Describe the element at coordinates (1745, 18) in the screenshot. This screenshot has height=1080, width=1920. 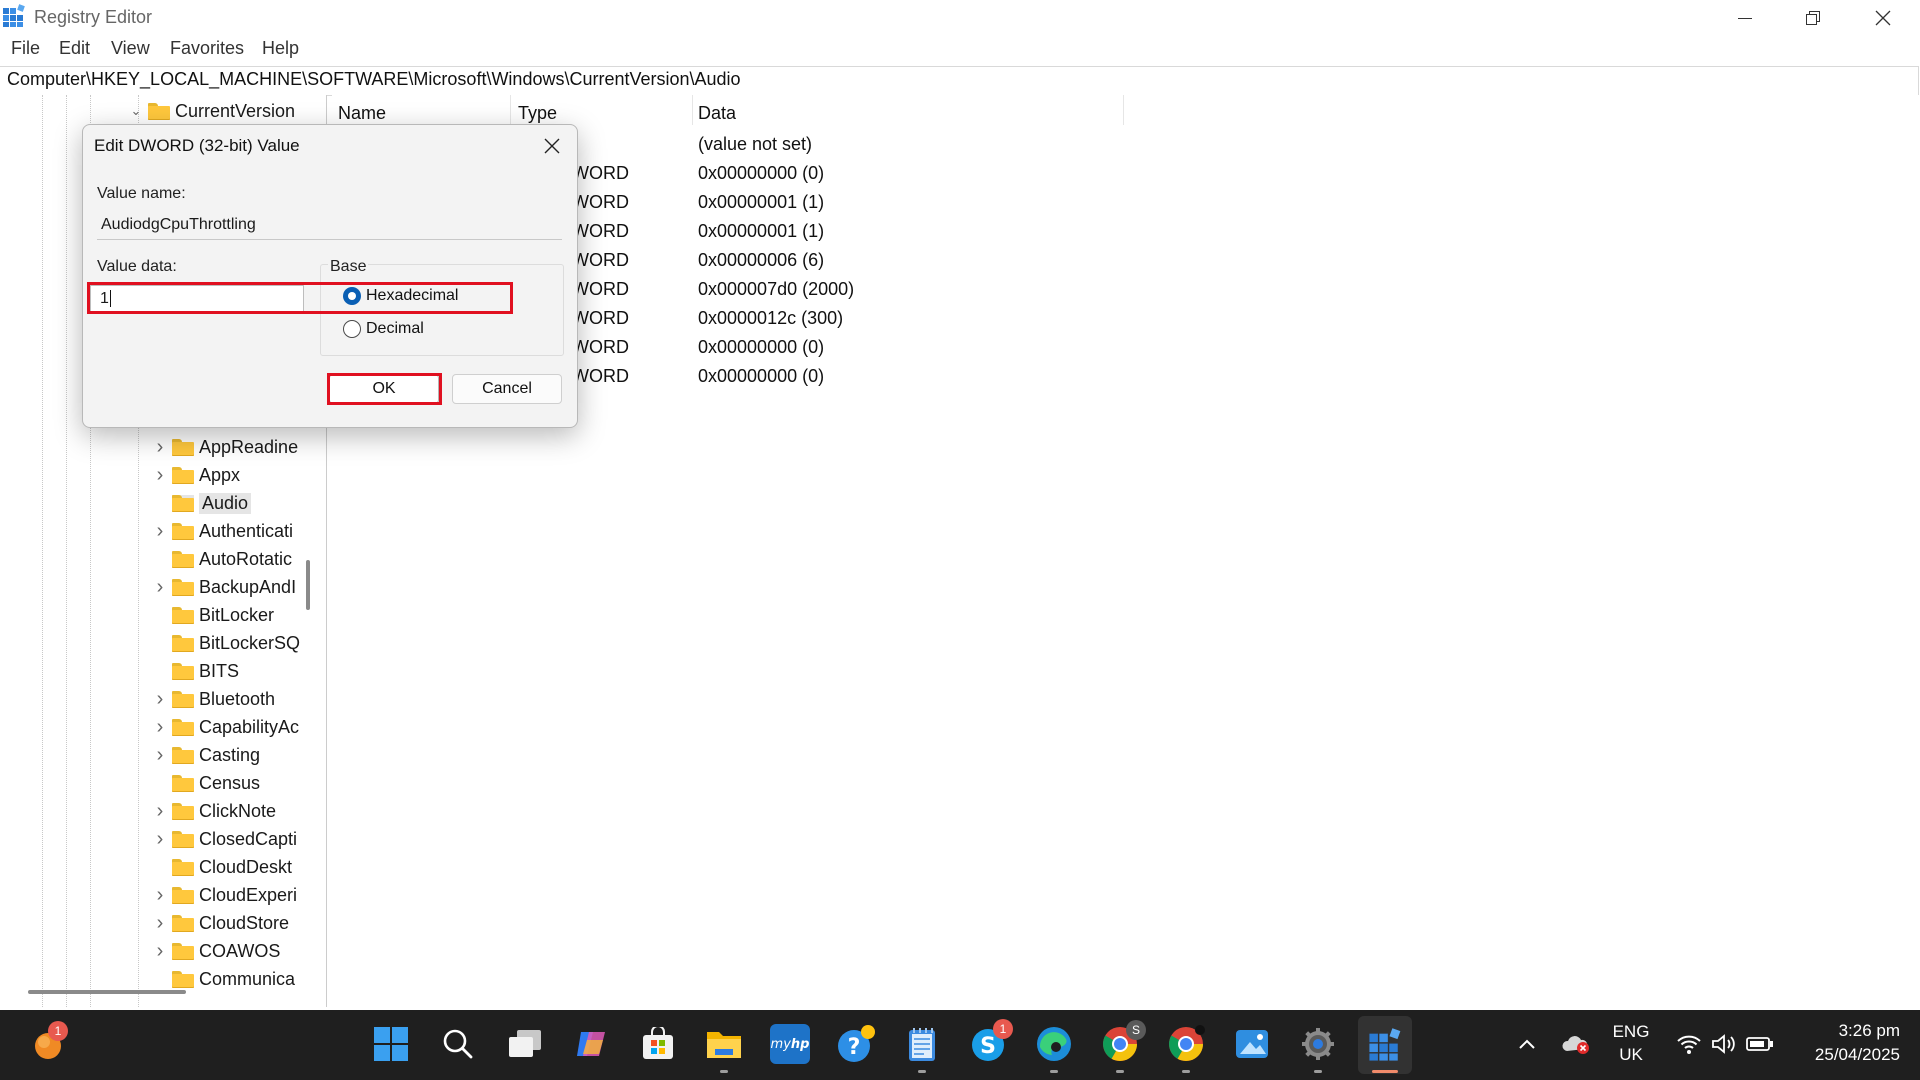
I see `minimize-button` at that location.